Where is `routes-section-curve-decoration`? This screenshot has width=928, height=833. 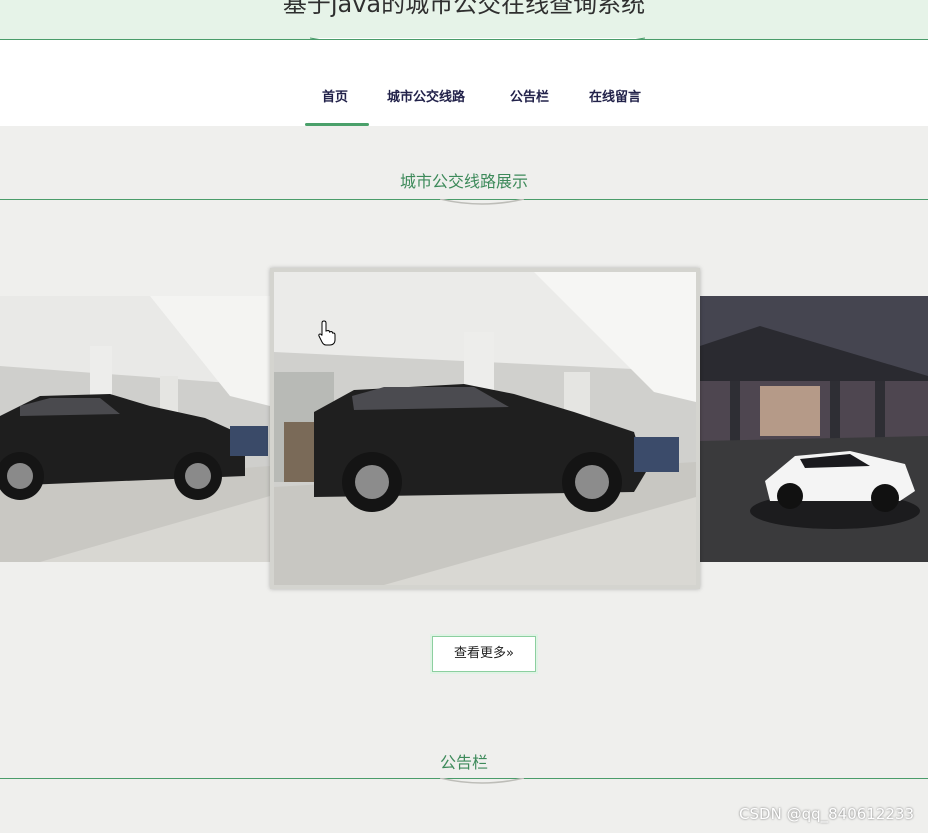
routes-section-curve-decoration is located at coordinates (482, 202).